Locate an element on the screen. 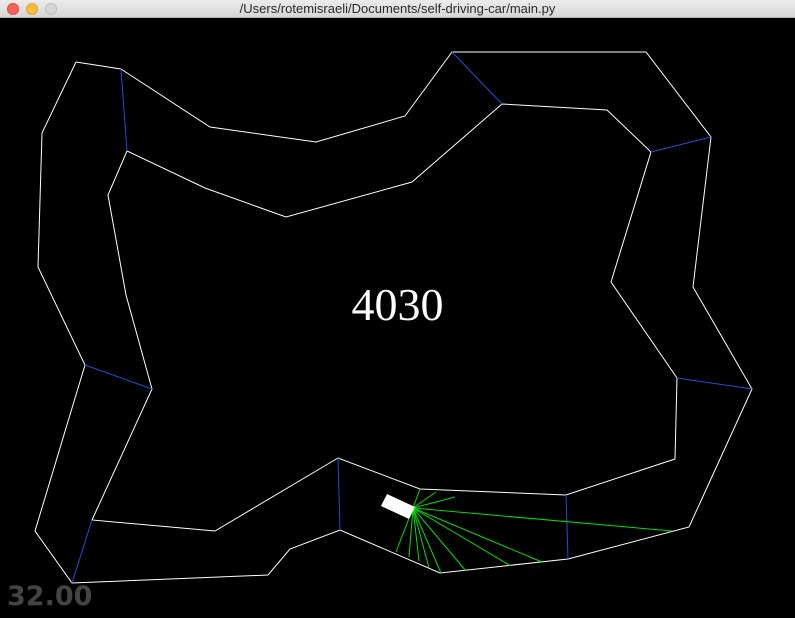  fps-counter: 32.00 is located at coordinates (50, 596).